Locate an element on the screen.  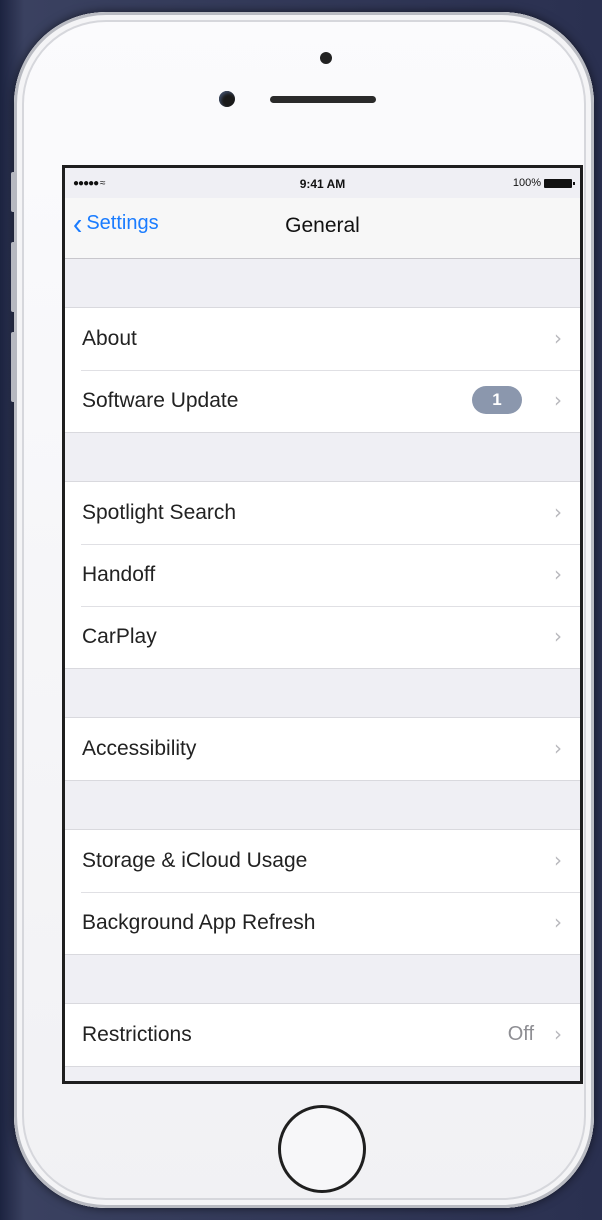
settings-row-label: Storage & iCloud Usage is located at coordinates (195, 860).